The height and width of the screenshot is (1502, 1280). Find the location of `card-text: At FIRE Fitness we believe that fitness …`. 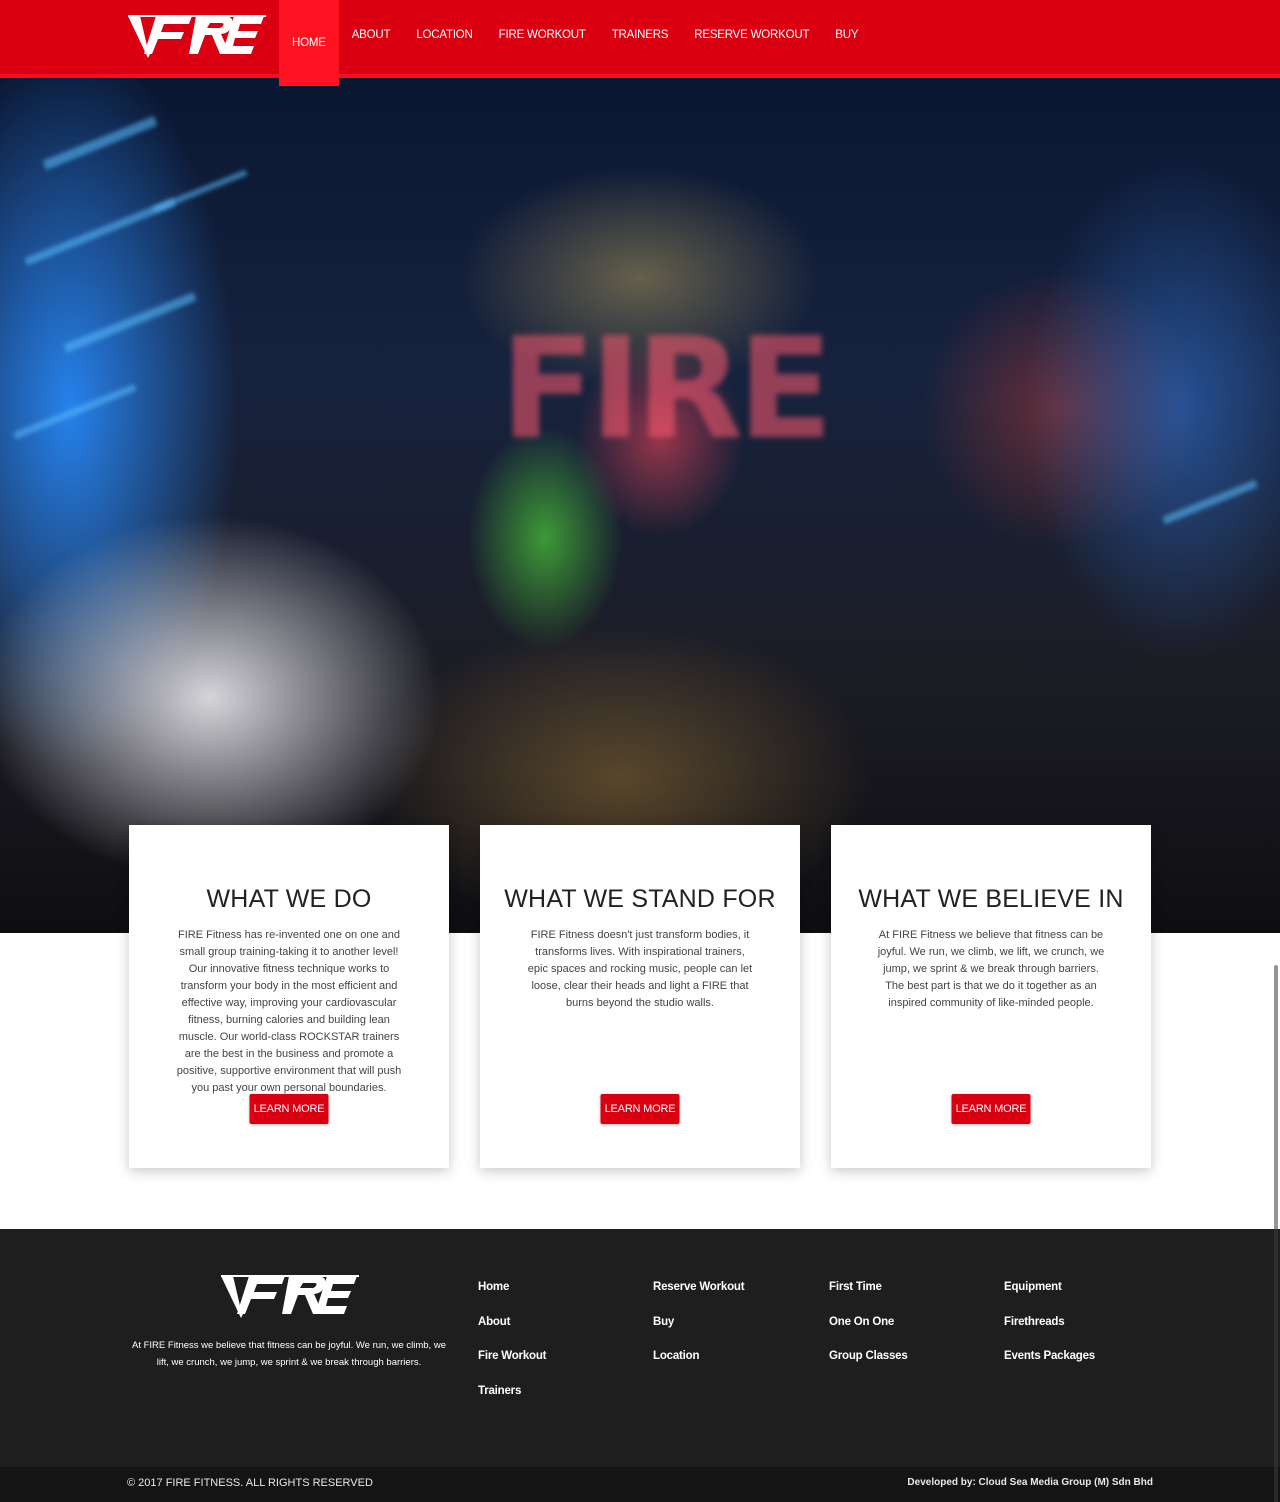

card-text: At FIRE Fitness we believe that fitness … is located at coordinates (991, 969).